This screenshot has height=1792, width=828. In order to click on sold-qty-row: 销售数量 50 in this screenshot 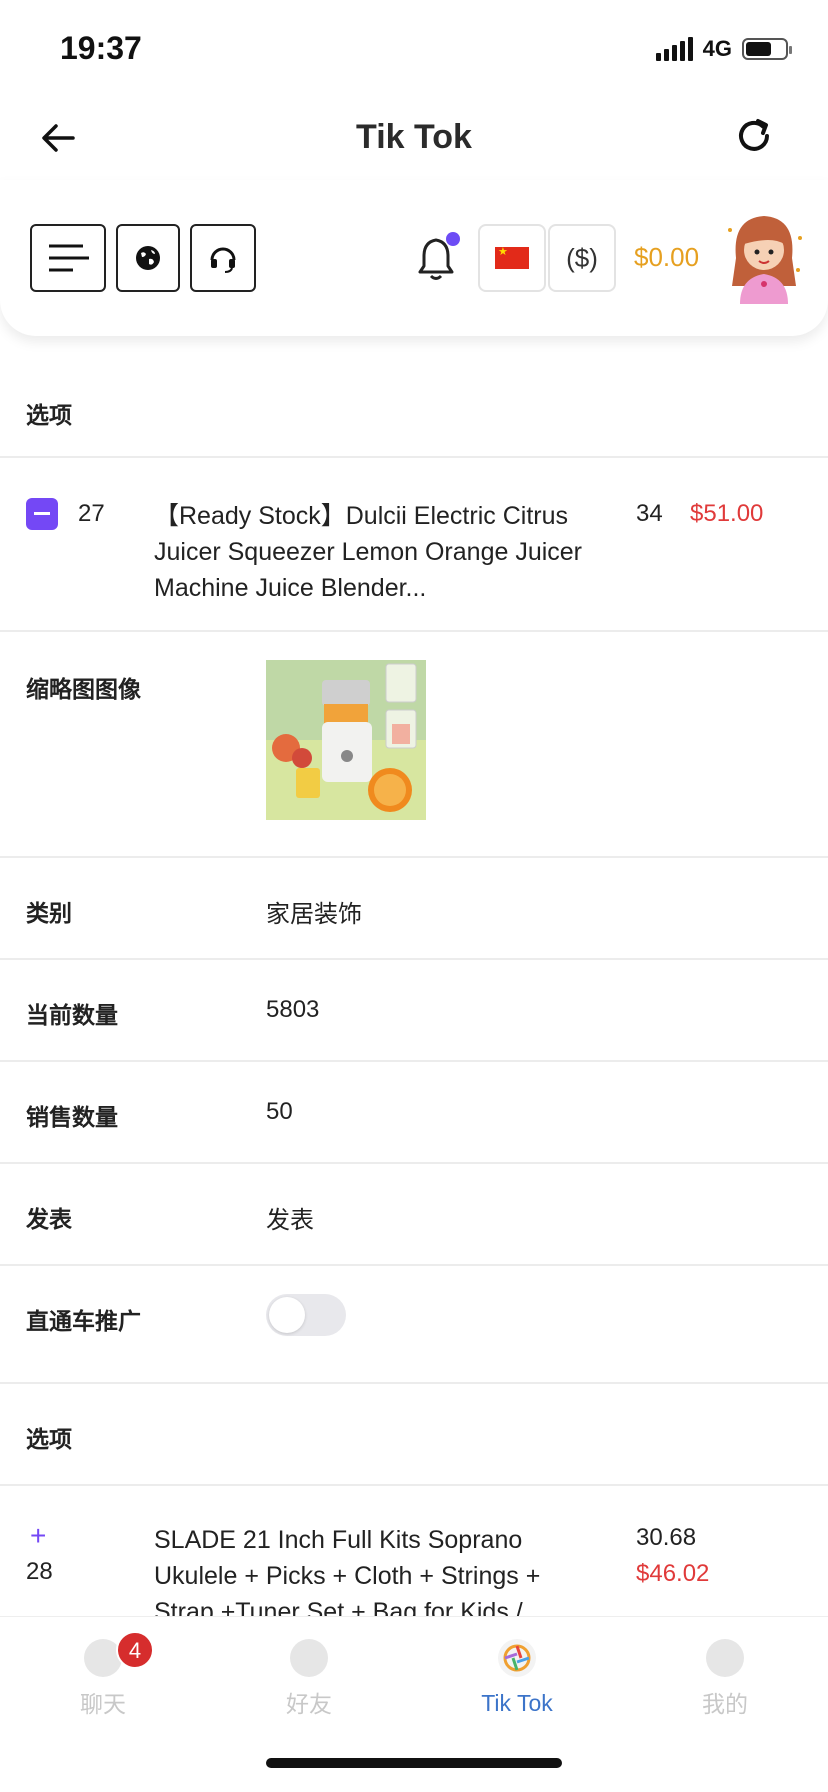, I will do `click(414, 1113)`.